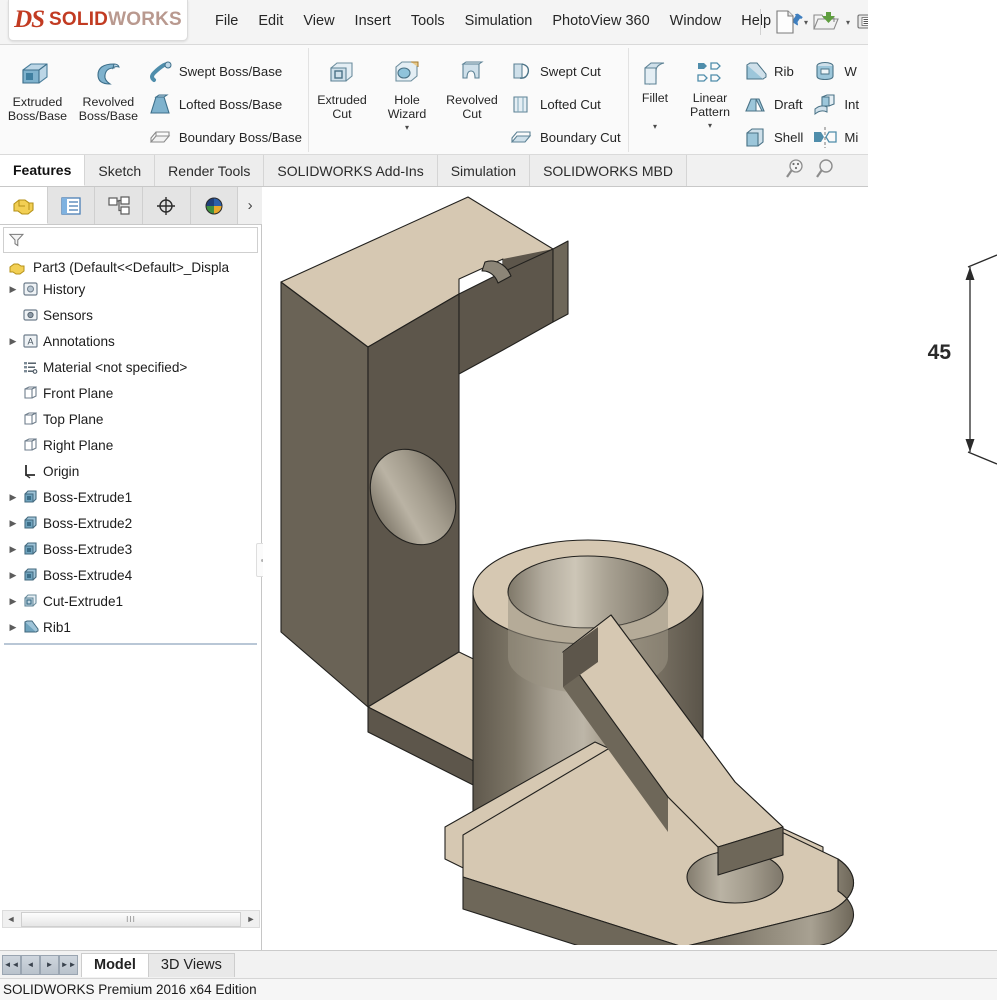 The image size is (997, 1000). I want to click on scroll-thumb: III, so click(131, 919).